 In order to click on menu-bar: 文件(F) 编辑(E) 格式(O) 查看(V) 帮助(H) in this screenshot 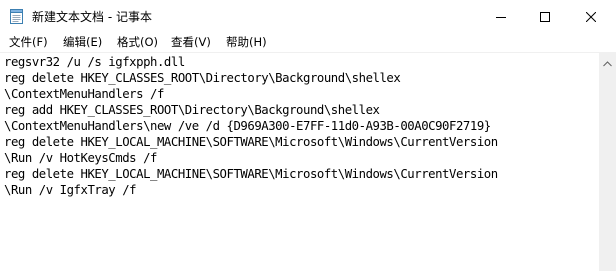, I will do `click(308, 42)`.